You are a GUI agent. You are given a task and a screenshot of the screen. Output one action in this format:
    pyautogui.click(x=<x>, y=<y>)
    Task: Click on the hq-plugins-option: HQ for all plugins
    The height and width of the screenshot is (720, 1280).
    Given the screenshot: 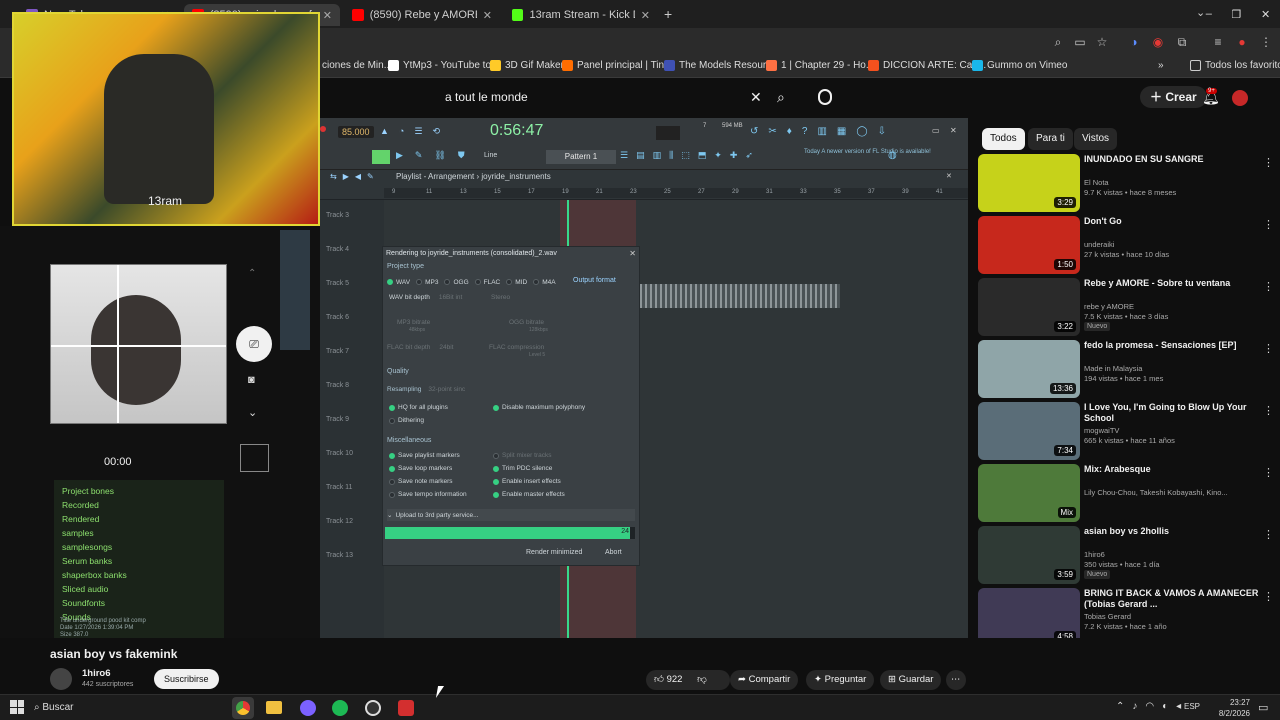 What is the action you would take?
    pyautogui.click(x=418, y=407)
    